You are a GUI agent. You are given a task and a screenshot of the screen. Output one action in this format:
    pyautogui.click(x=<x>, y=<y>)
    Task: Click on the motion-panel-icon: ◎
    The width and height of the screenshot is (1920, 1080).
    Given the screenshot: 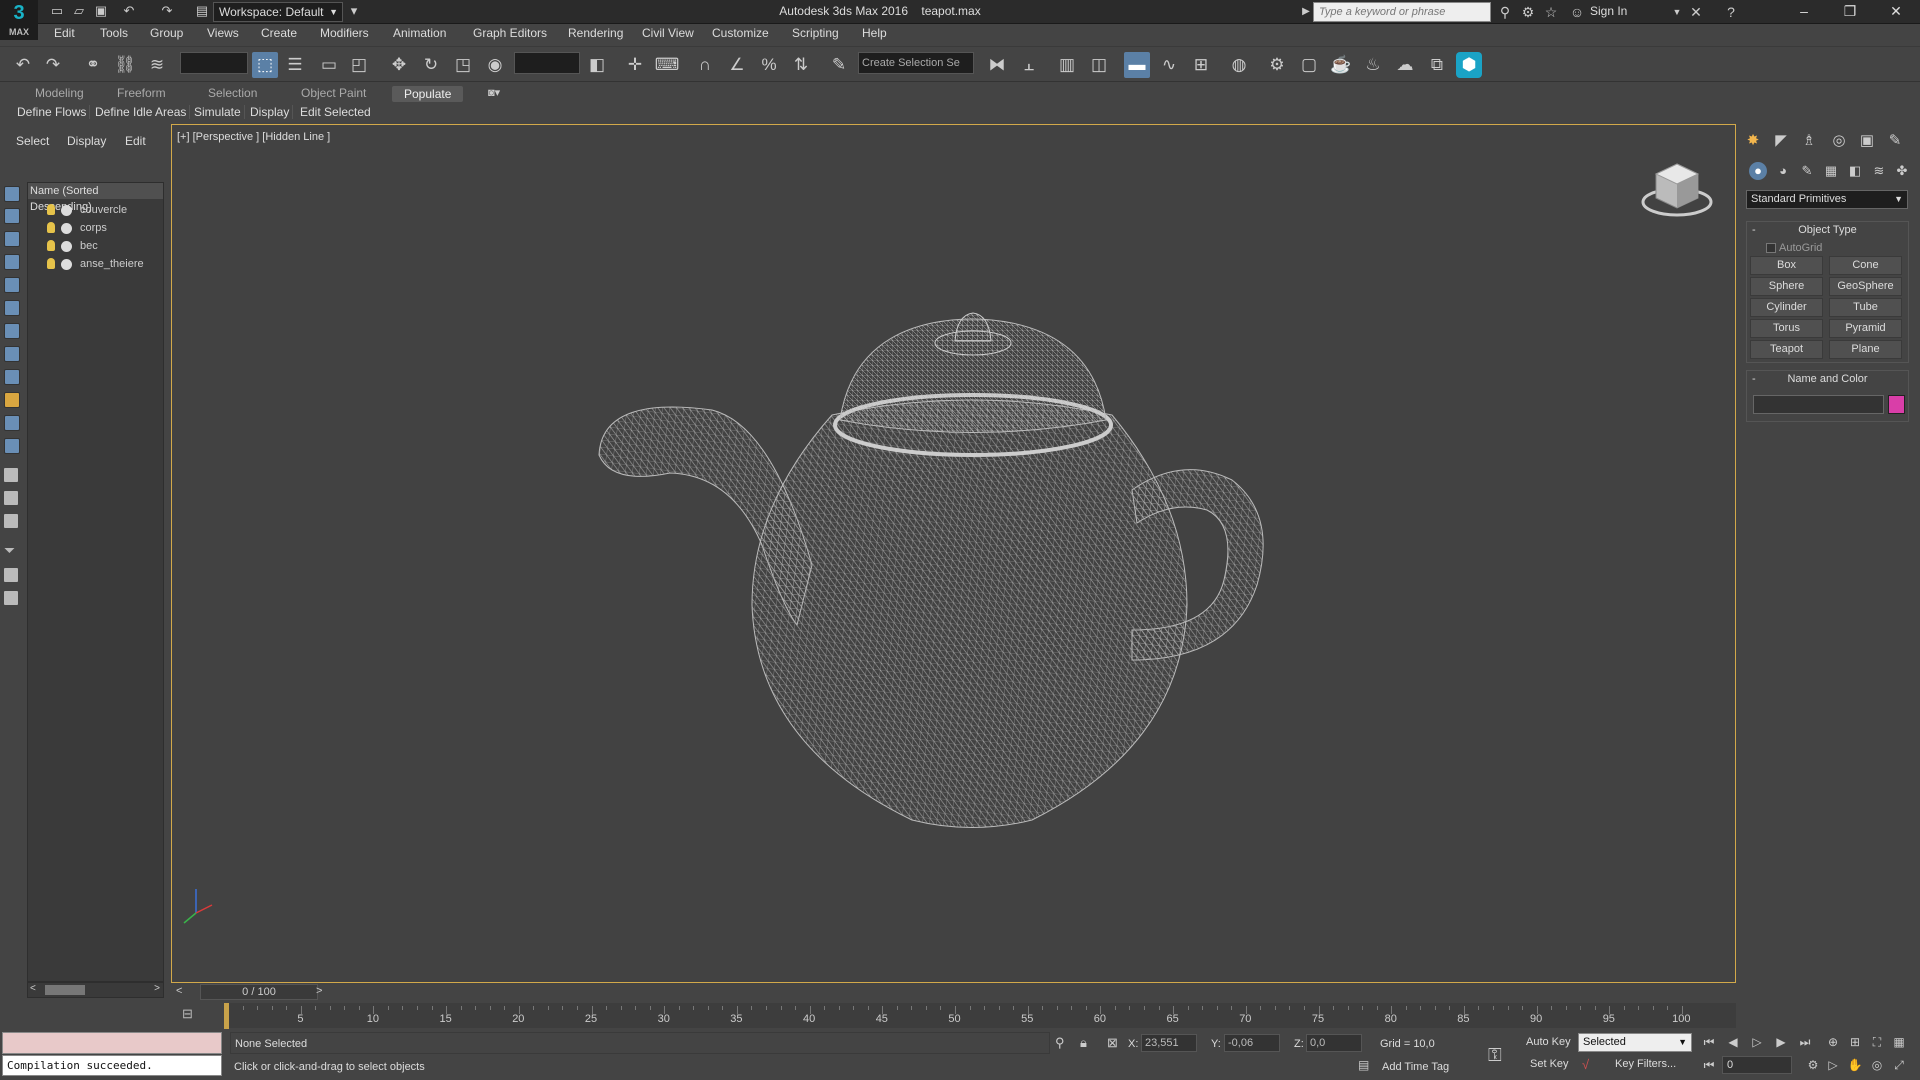 What is the action you would take?
    pyautogui.click(x=1839, y=141)
    